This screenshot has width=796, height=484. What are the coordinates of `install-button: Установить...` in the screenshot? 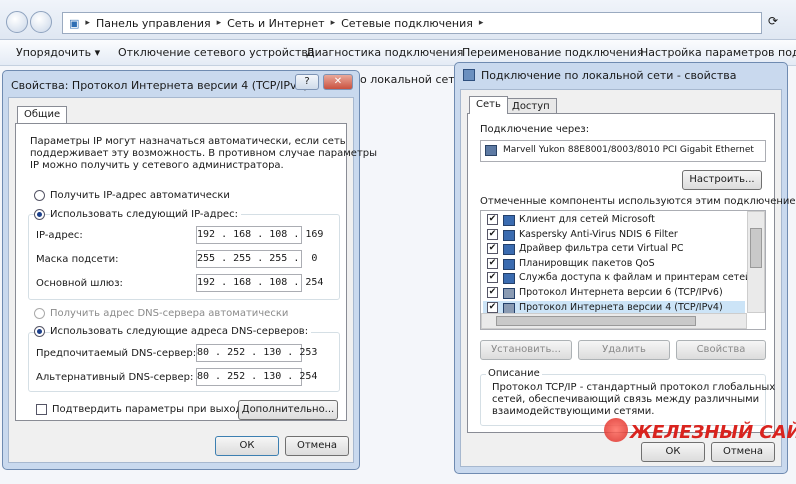 It's located at (526, 350).